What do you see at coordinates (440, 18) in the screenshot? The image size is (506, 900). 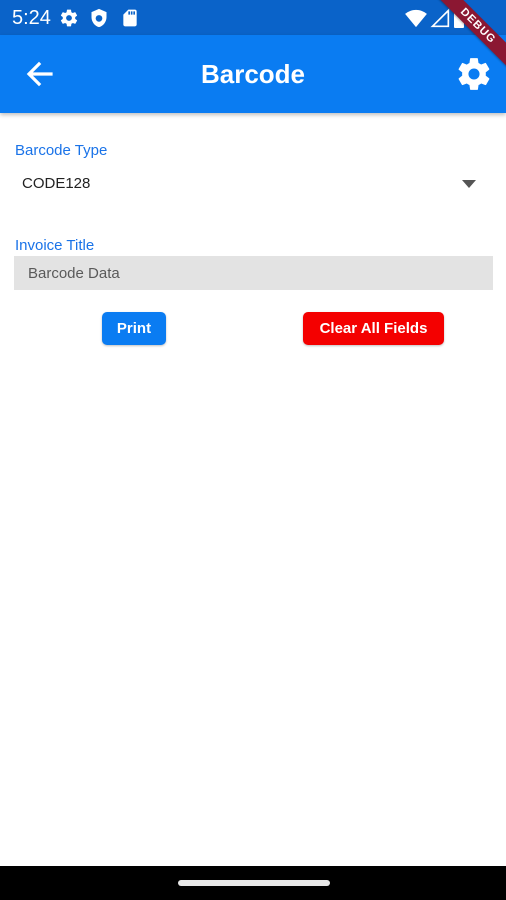 I see `signal-icon` at bounding box center [440, 18].